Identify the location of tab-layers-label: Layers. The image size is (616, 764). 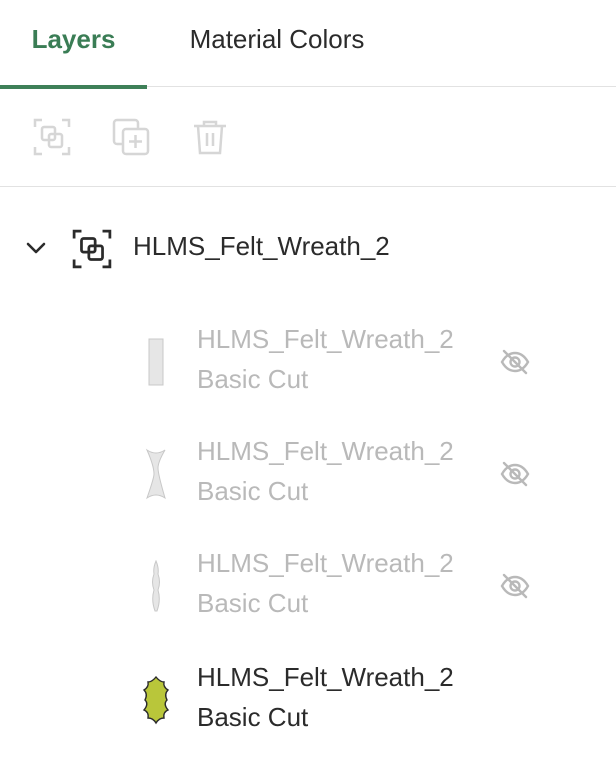
(73, 39).